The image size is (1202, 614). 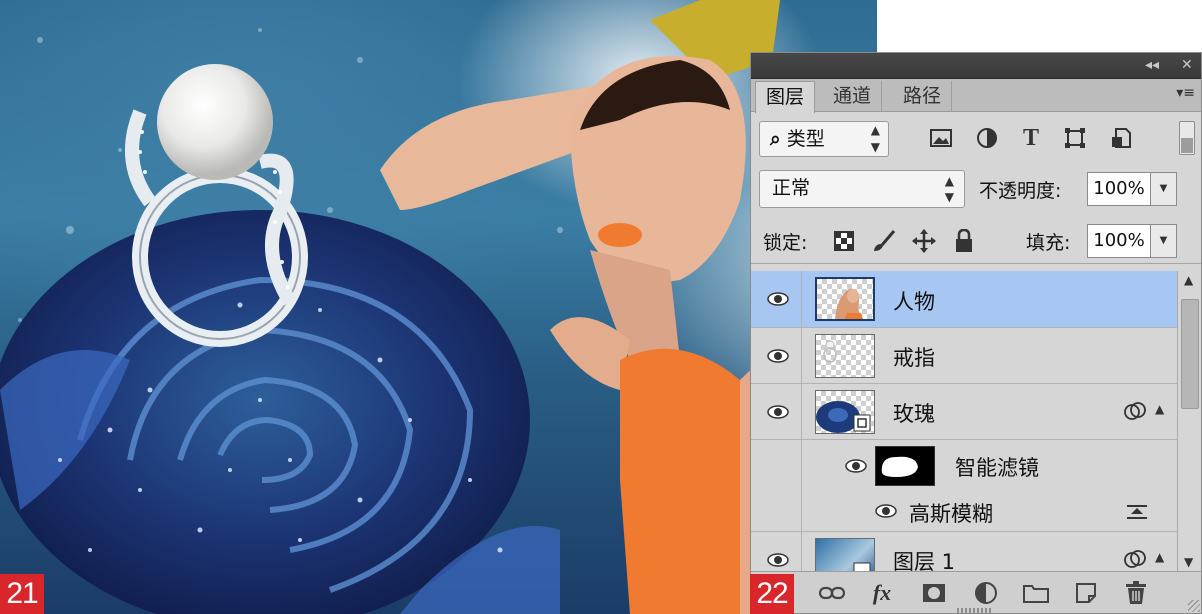 I want to click on filter-effect-label: 高斯模糊, so click(x=951, y=513).